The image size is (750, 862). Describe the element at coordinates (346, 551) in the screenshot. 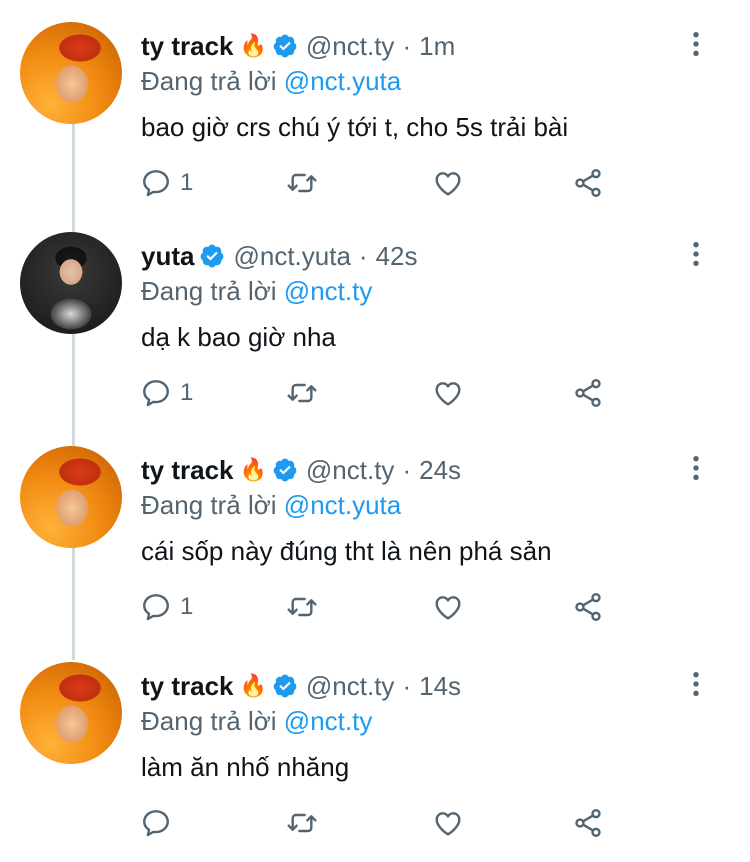

I see `tweet-text: cái sốp này đúng tht là nên phá sản` at that location.